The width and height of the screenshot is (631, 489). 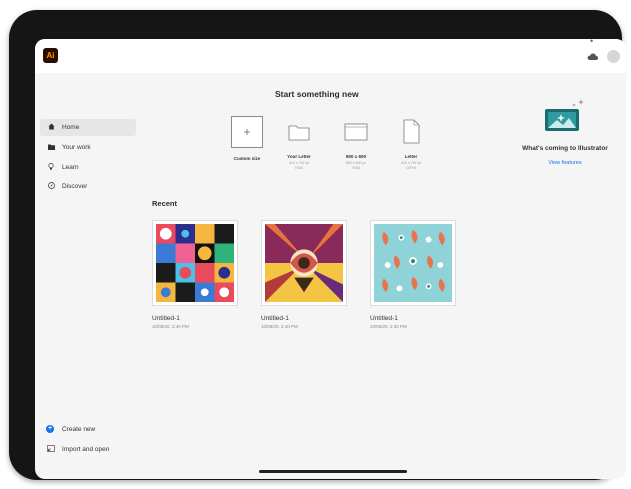 I want to click on preset-name: Letter, so click(x=411, y=156).